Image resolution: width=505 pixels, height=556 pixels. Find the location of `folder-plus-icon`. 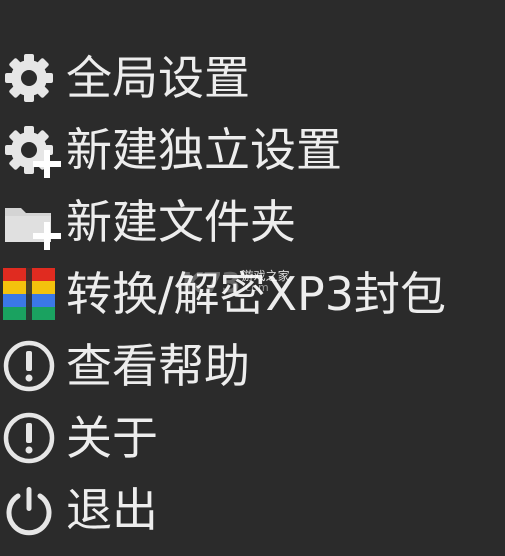

folder-plus-icon is located at coordinates (31, 222).